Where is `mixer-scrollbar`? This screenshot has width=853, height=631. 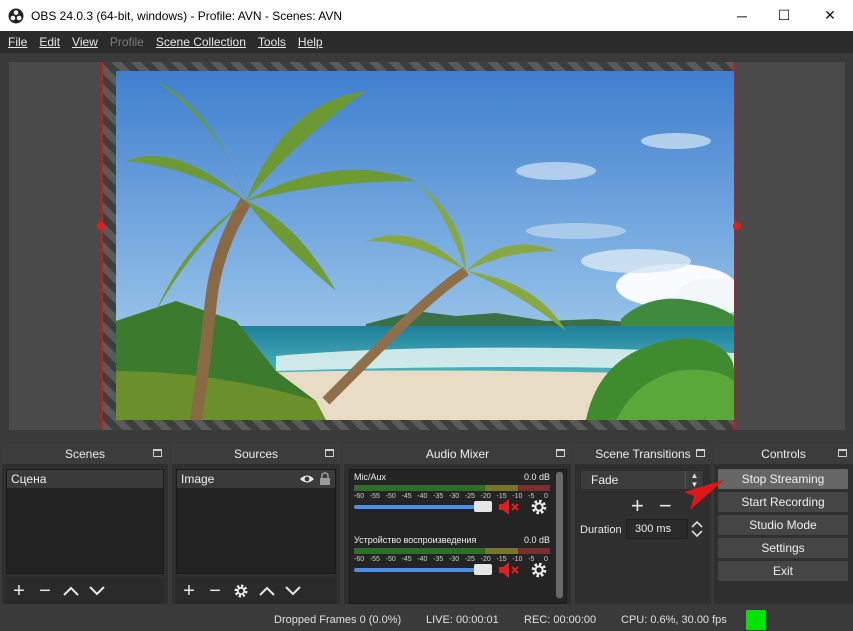
mixer-scrollbar is located at coordinates (559, 535).